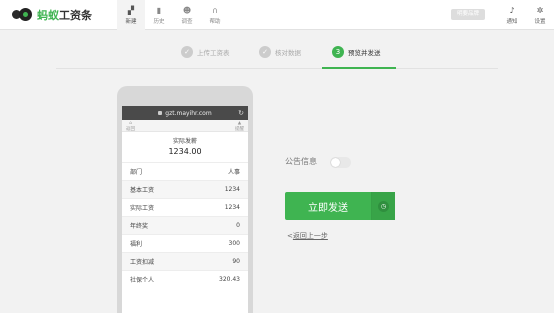 The width and height of the screenshot is (554, 313). Describe the element at coordinates (136, 244) in the screenshot. I see `row-label: 福利` at that location.